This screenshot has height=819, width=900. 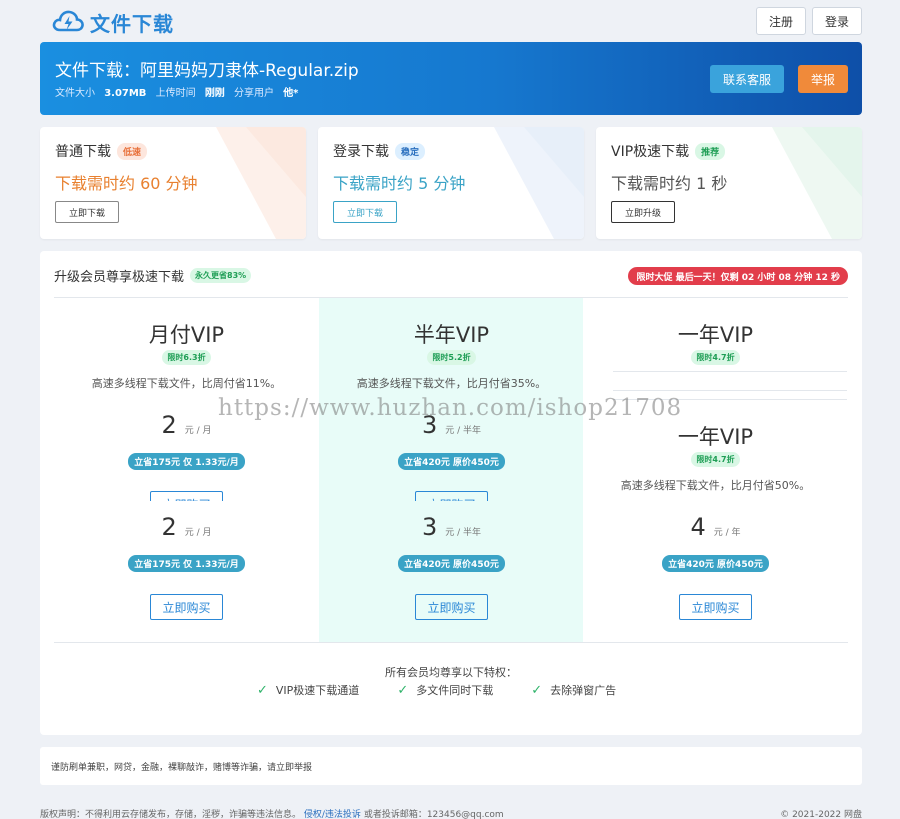 I want to click on share-user-value: 他*, so click(x=291, y=93).